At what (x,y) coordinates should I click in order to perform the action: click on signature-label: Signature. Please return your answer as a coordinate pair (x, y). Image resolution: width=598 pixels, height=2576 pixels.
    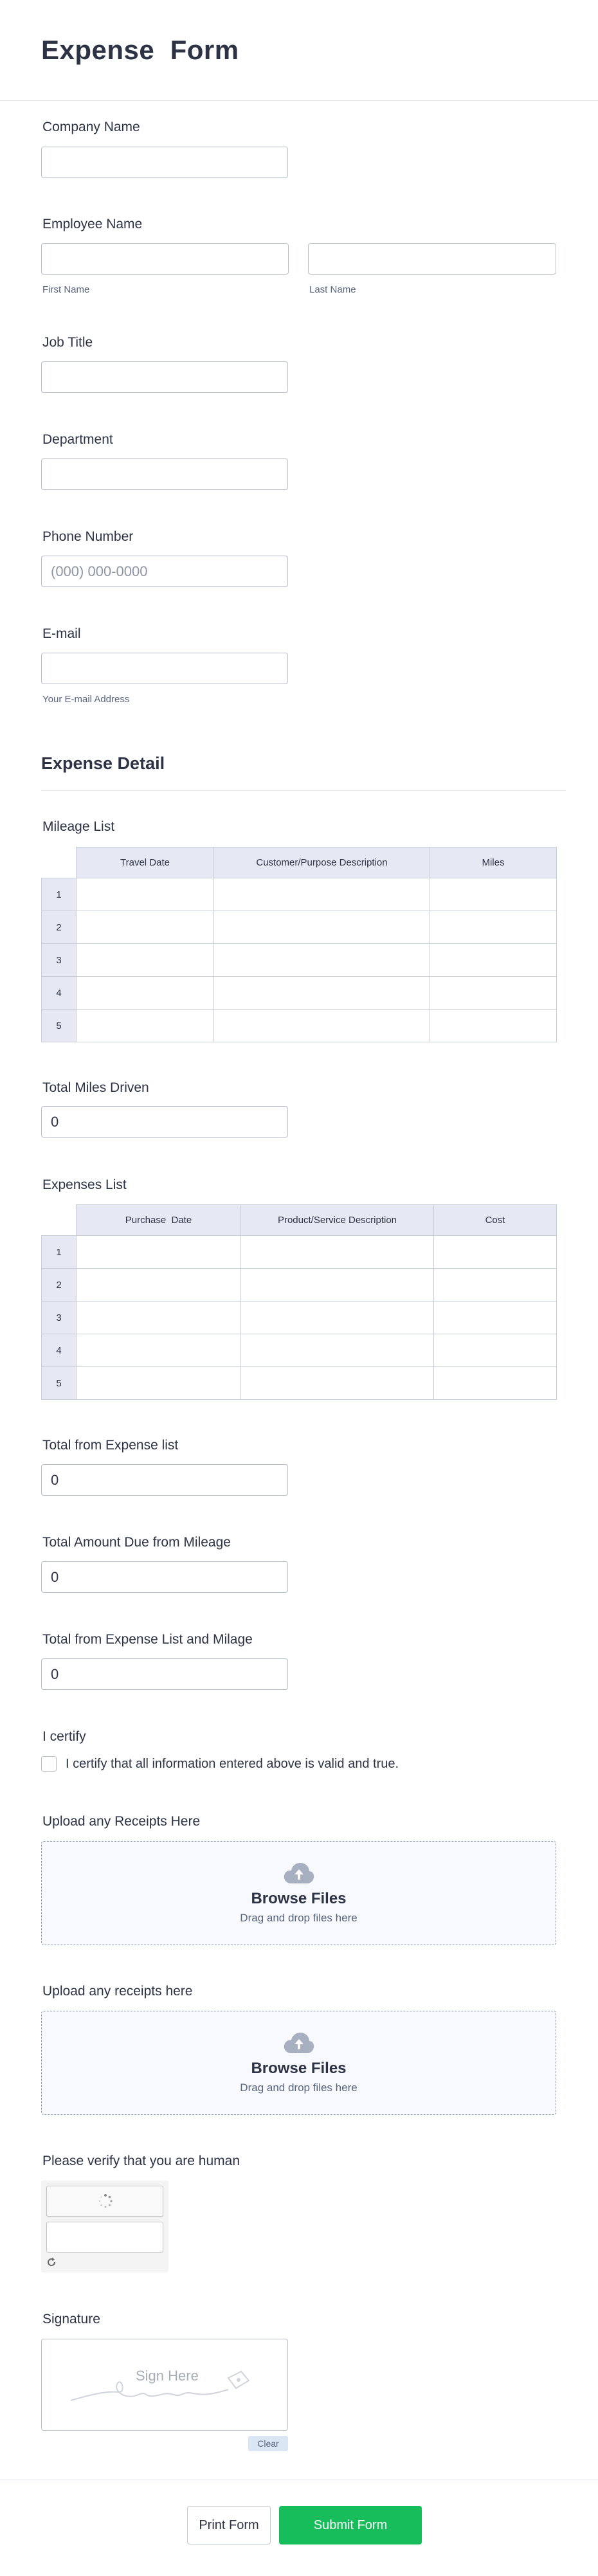
    Looking at the image, I should click on (71, 2319).